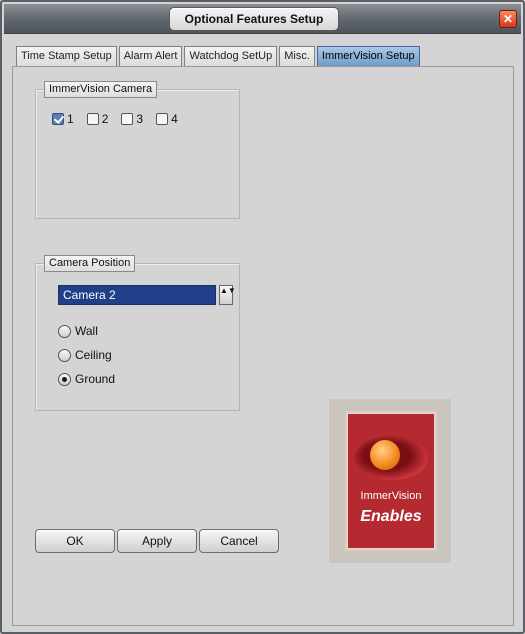  I want to click on checkbox-label: 4, so click(174, 119).